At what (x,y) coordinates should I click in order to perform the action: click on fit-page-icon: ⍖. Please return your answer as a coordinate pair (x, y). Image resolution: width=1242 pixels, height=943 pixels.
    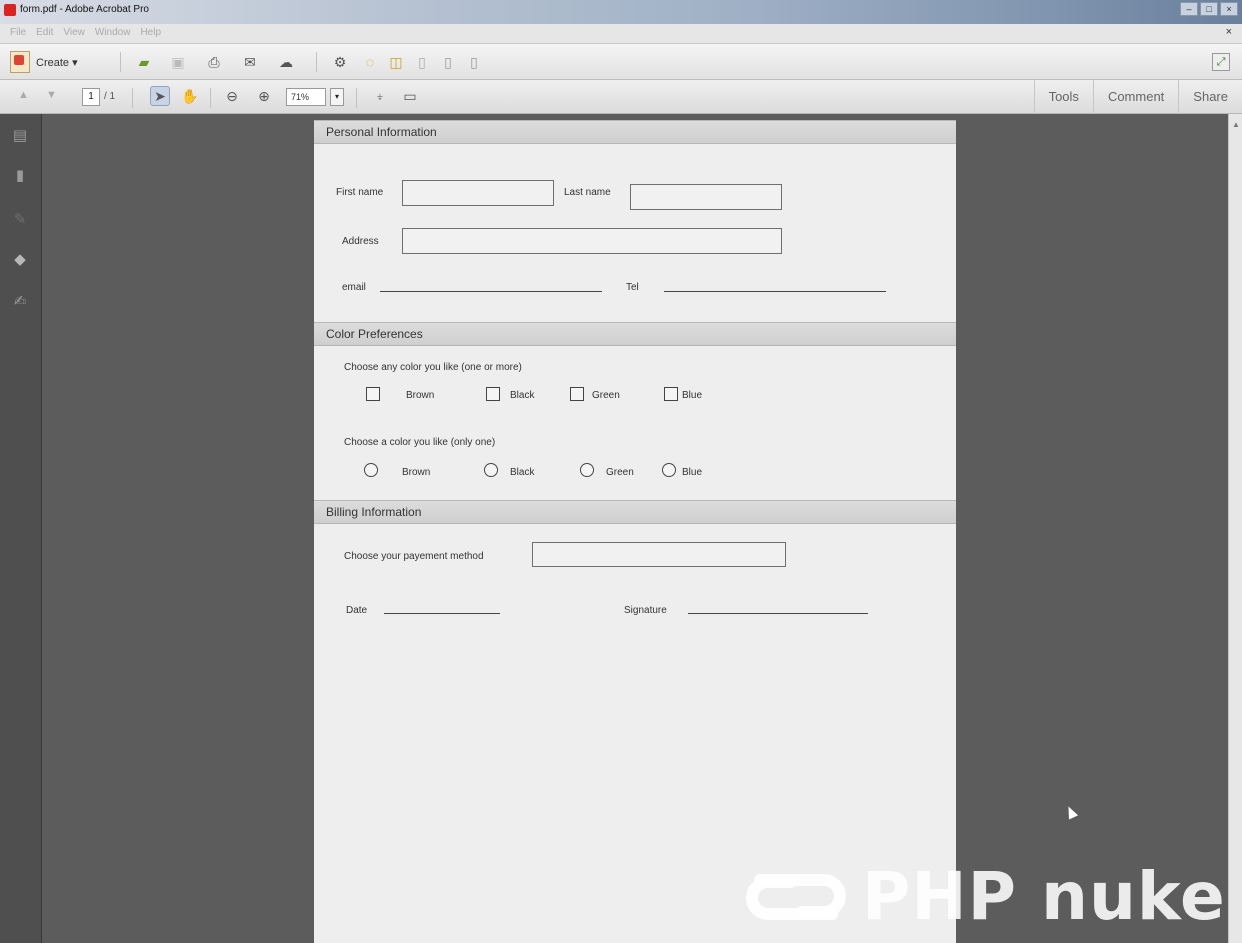
    Looking at the image, I should click on (380, 96).